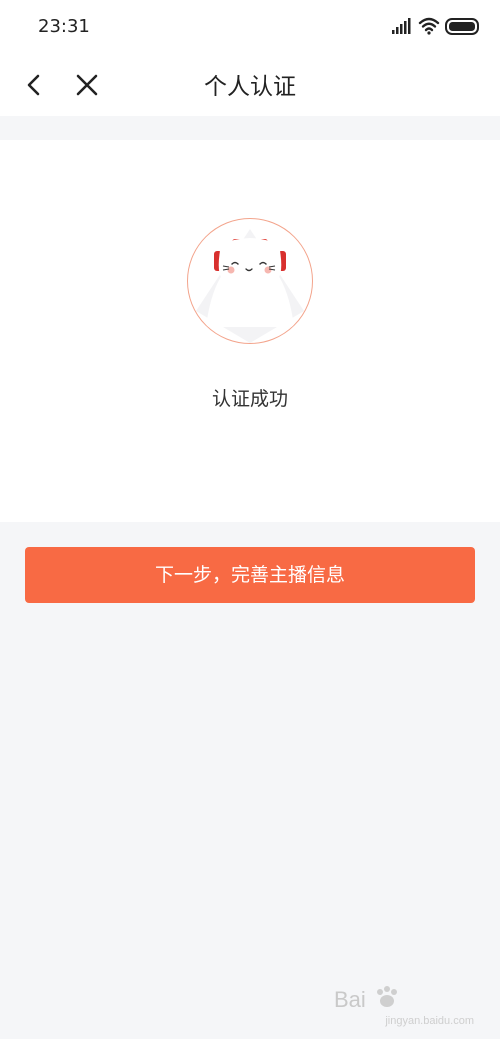  I want to click on watermark-sub: jingyan.baidu.com, so click(429, 1021).